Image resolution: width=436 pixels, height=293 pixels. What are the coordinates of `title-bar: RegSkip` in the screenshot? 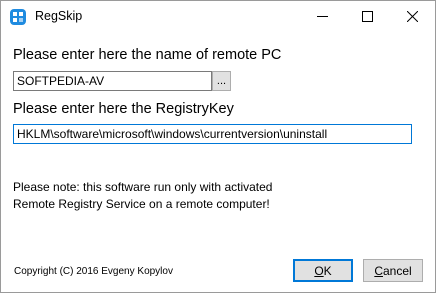 It's located at (218, 16).